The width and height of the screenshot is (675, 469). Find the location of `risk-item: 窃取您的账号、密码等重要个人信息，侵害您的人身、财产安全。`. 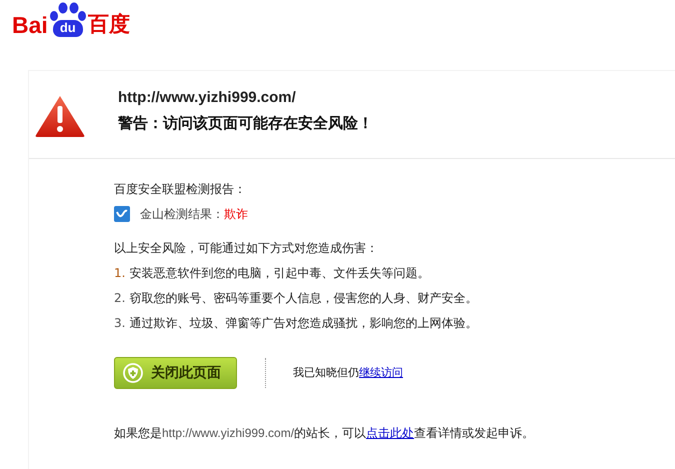

risk-item: 窃取您的账号、密码等重要个人信息，侵害您的人身、财产安全。 is located at coordinates (303, 298).